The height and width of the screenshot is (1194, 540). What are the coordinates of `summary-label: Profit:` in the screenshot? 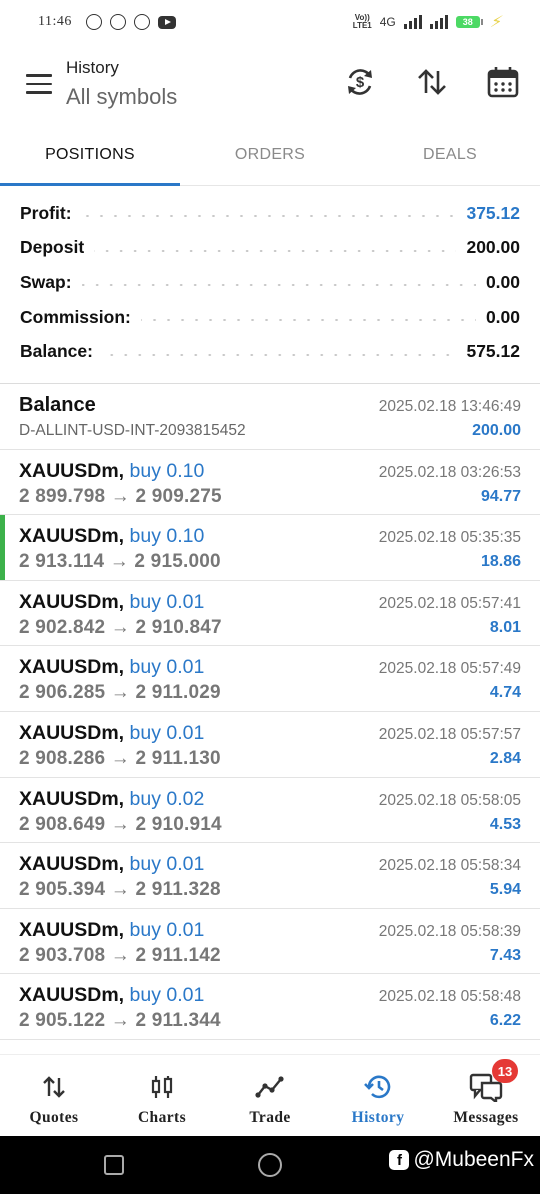 It's located at (46, 212).